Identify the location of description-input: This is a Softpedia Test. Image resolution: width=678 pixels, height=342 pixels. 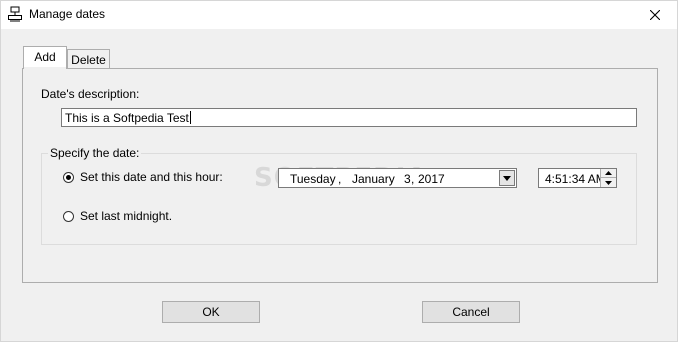
(349, 117).